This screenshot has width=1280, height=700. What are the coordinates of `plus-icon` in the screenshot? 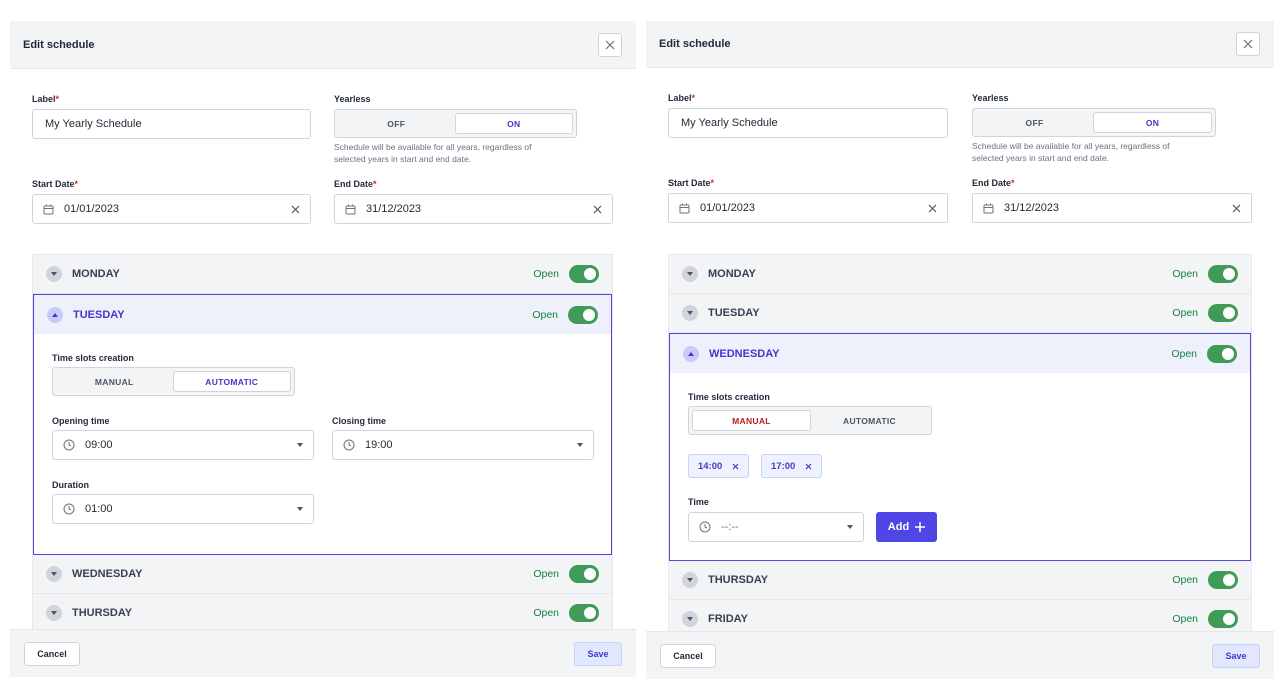 It's located at (920, 527).